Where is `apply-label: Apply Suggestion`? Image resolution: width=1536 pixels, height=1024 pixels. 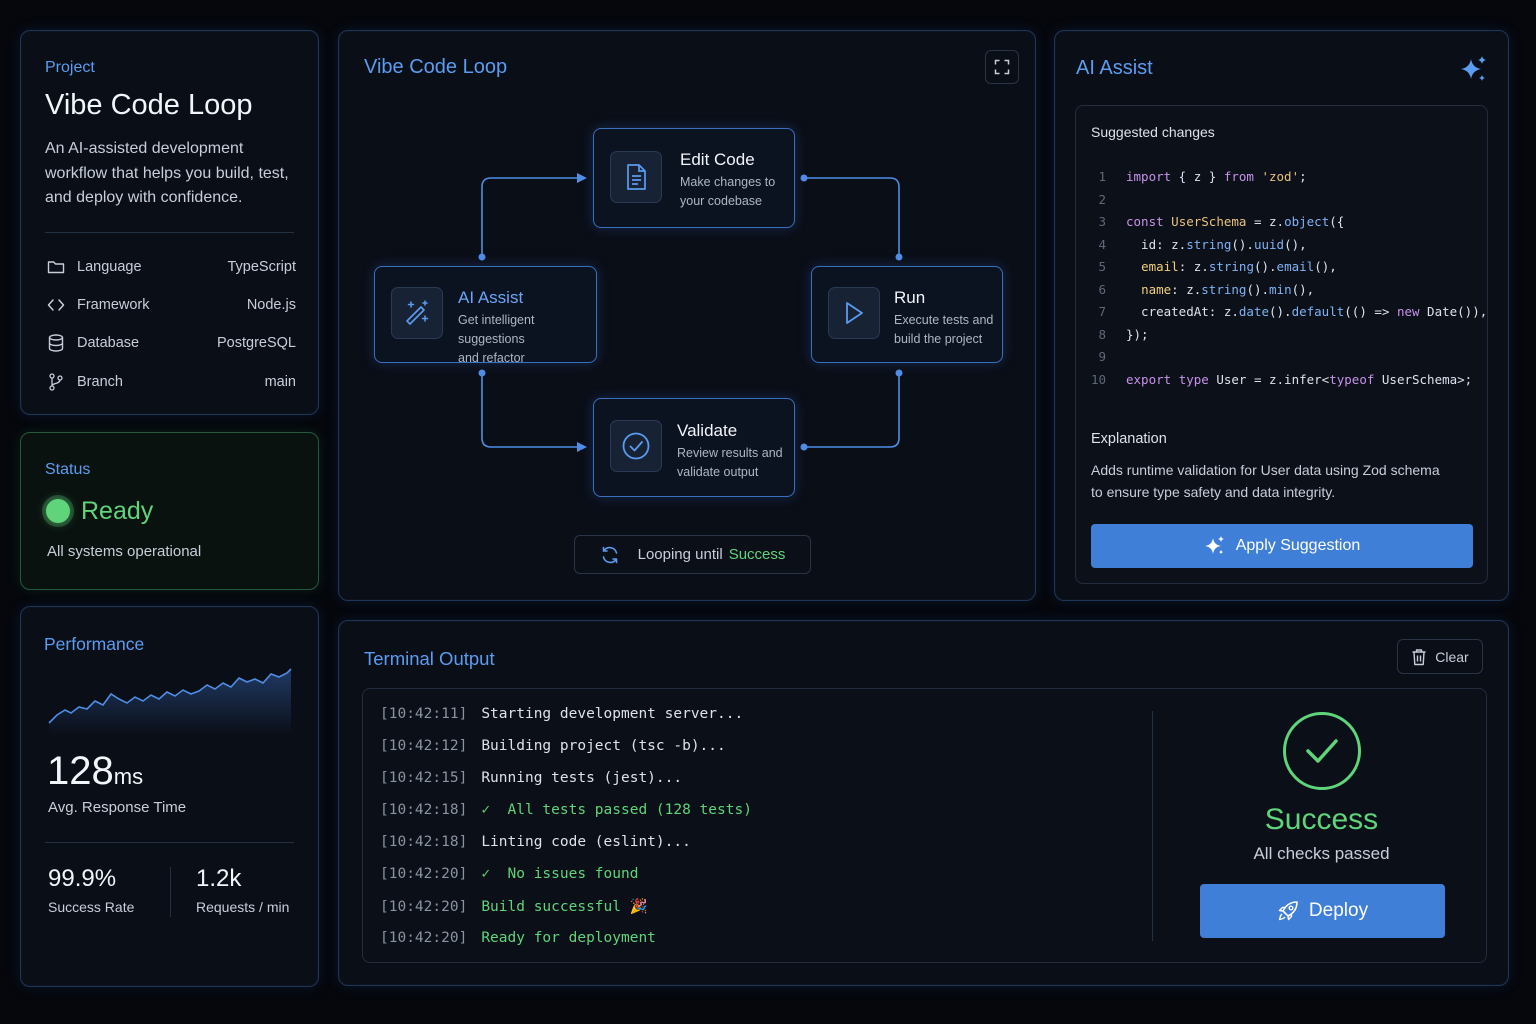 apply-label: Apply Suggestion is located at coordinates (1298, 545).